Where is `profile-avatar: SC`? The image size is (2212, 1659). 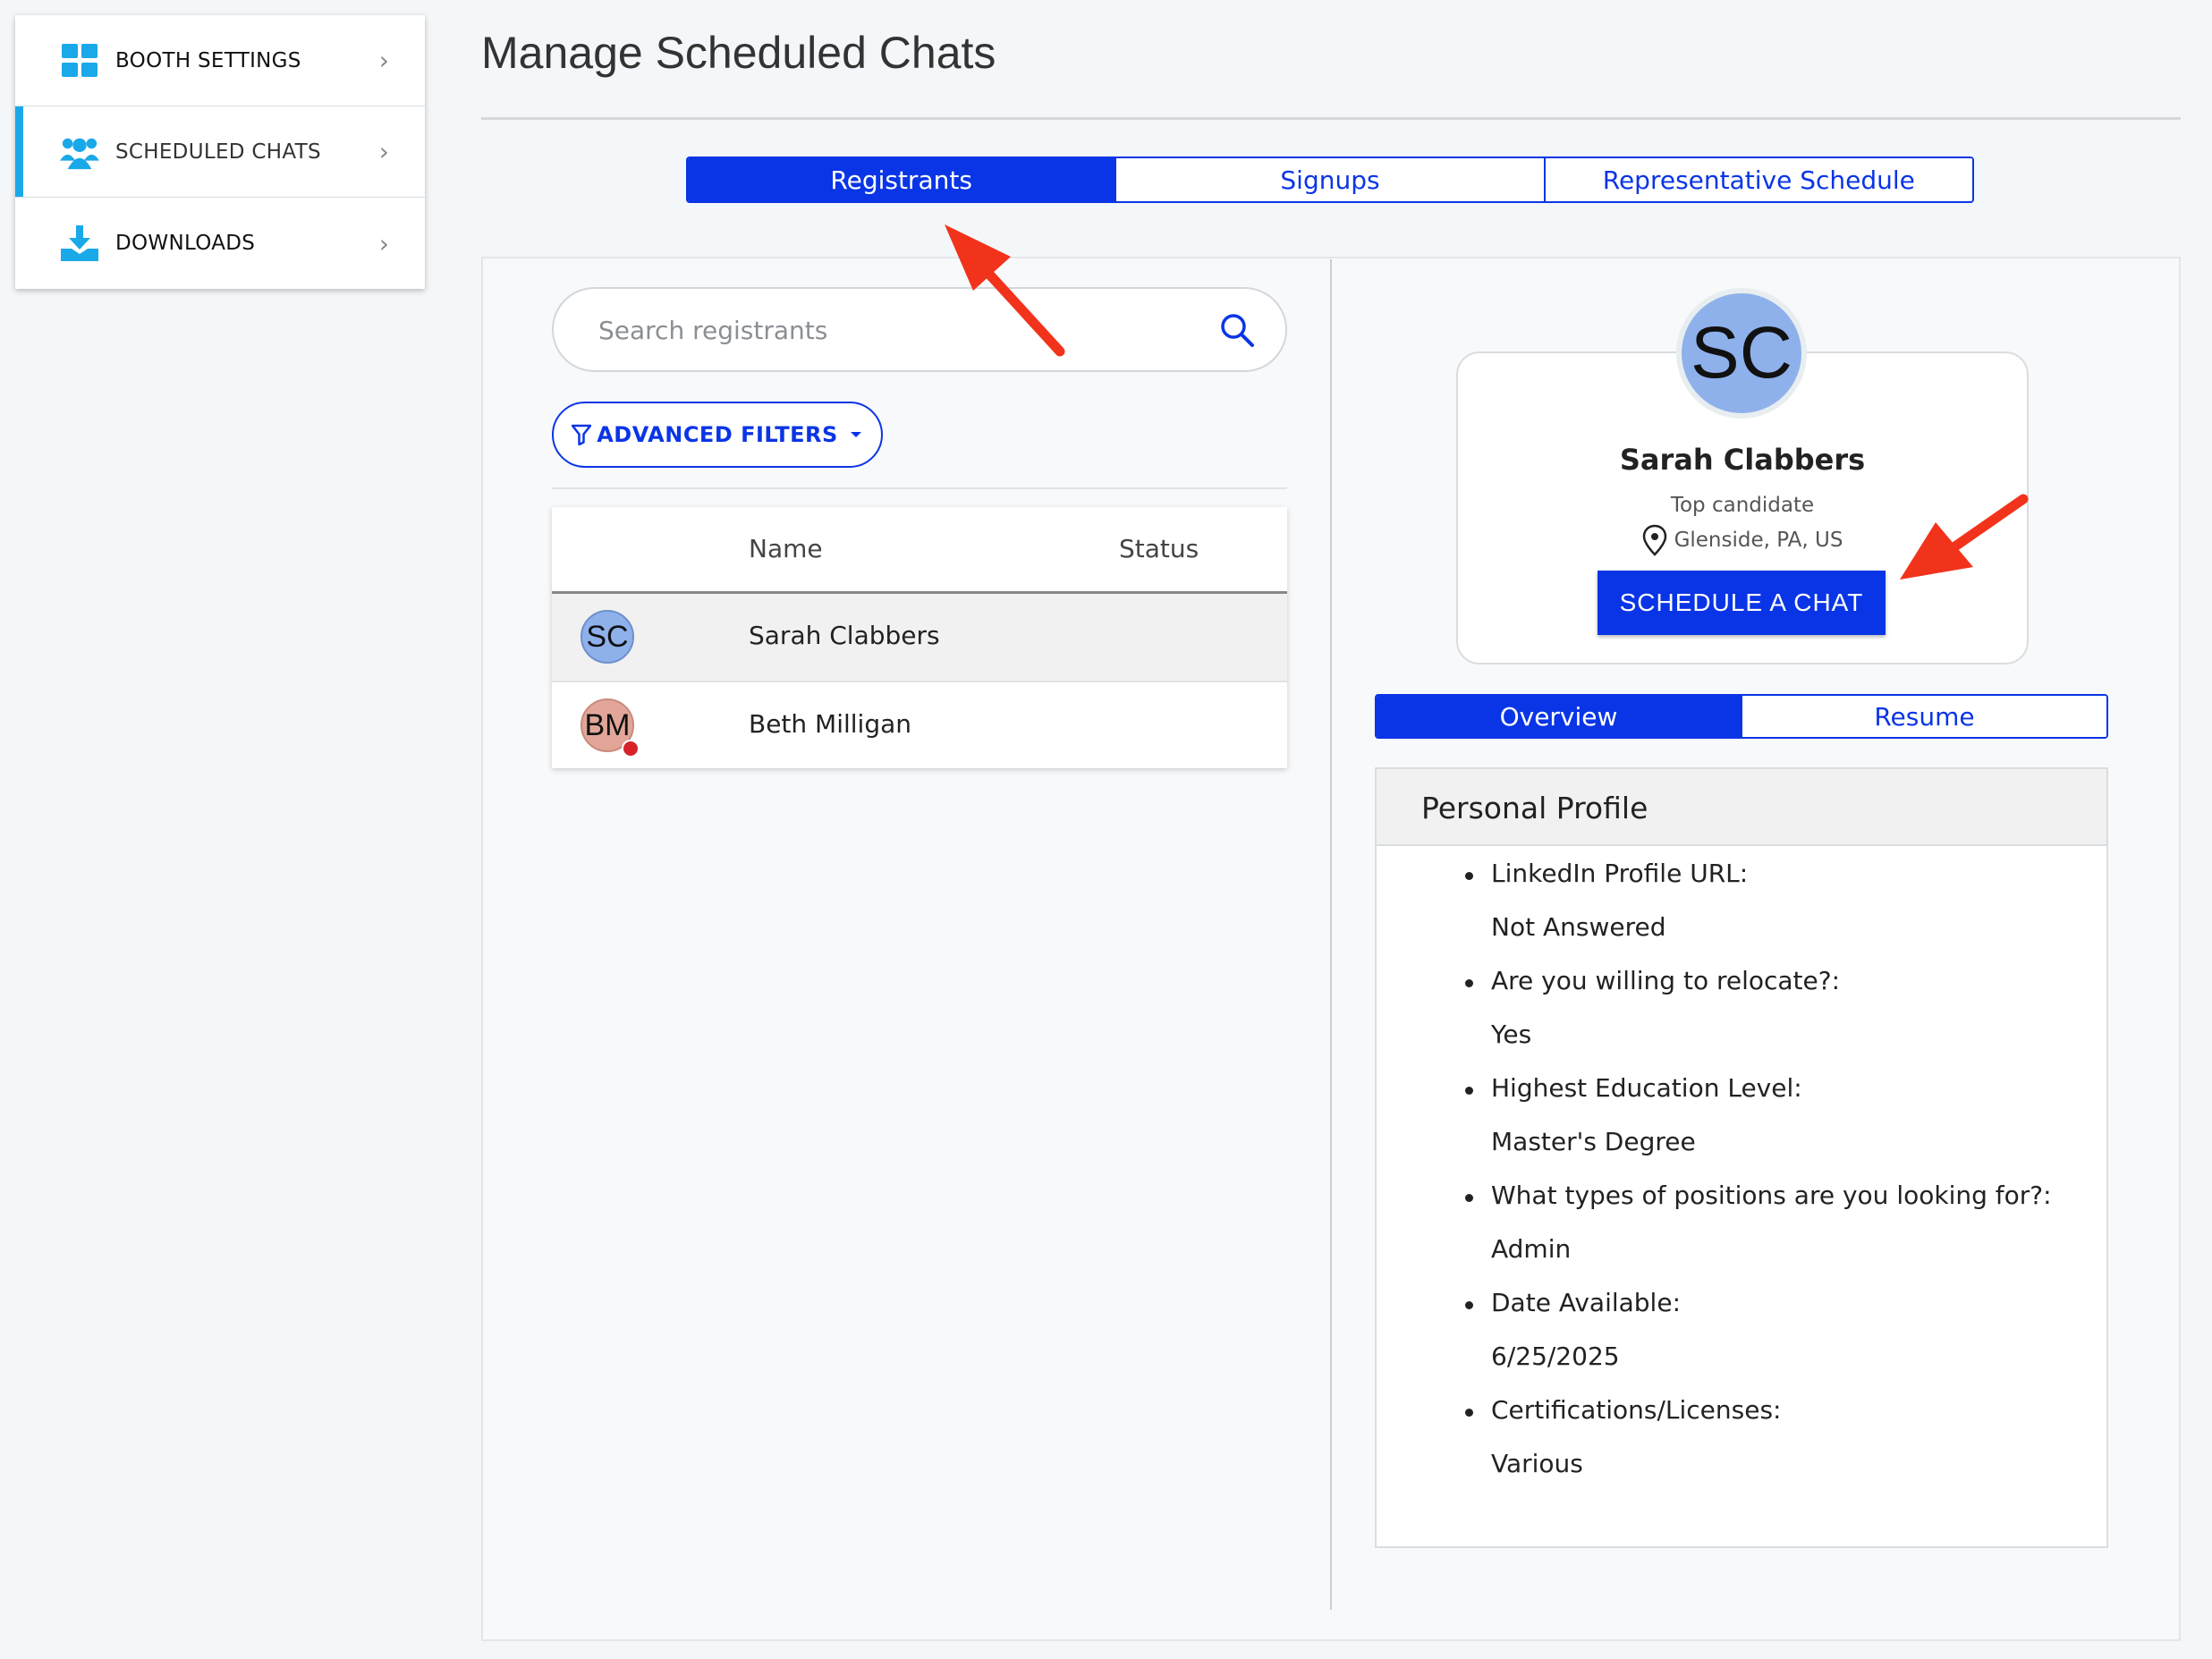
profile-avatar: SC is located at coordinates (1742, 353).